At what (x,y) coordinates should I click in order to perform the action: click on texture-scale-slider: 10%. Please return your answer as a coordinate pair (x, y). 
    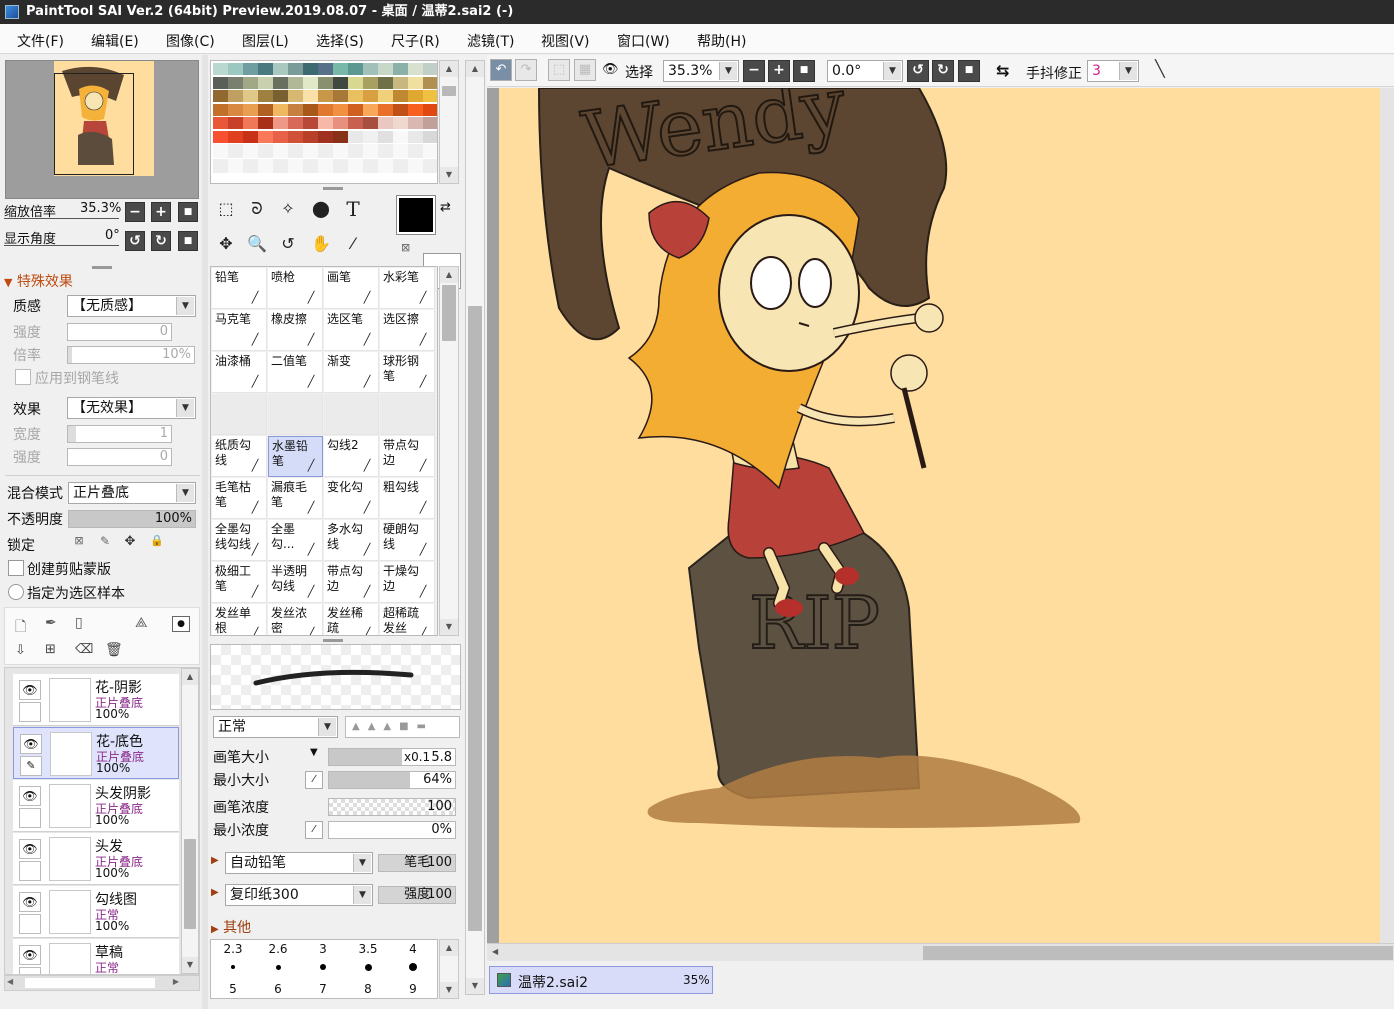
    Looking at the image, I should click on (131, 355).